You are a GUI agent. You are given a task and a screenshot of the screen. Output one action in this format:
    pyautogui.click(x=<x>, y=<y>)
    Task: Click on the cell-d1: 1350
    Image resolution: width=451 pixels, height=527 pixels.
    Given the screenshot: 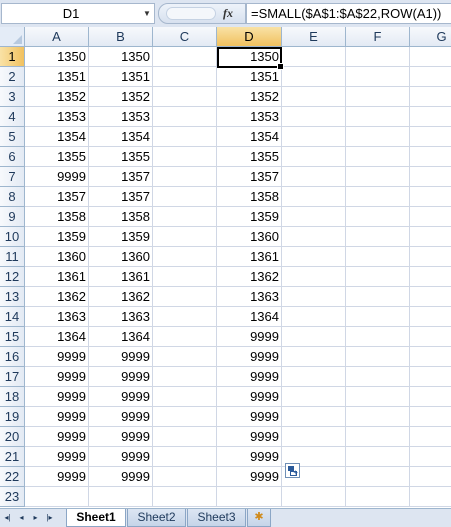 What is the action you would take?
    pyautogui.click(x=249, y=57)
    